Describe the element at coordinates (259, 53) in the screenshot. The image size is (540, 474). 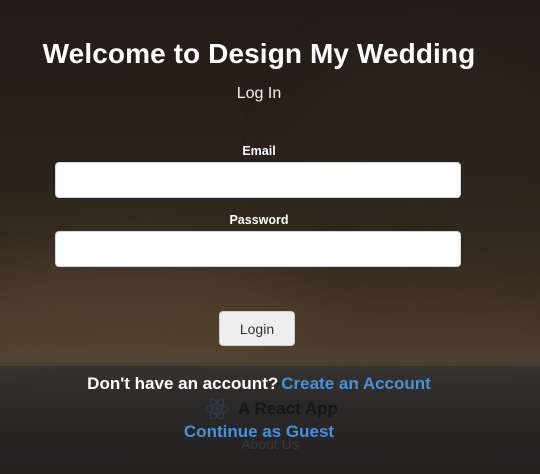
I see `page-title: Welcome to Design My Wedding` at that location.